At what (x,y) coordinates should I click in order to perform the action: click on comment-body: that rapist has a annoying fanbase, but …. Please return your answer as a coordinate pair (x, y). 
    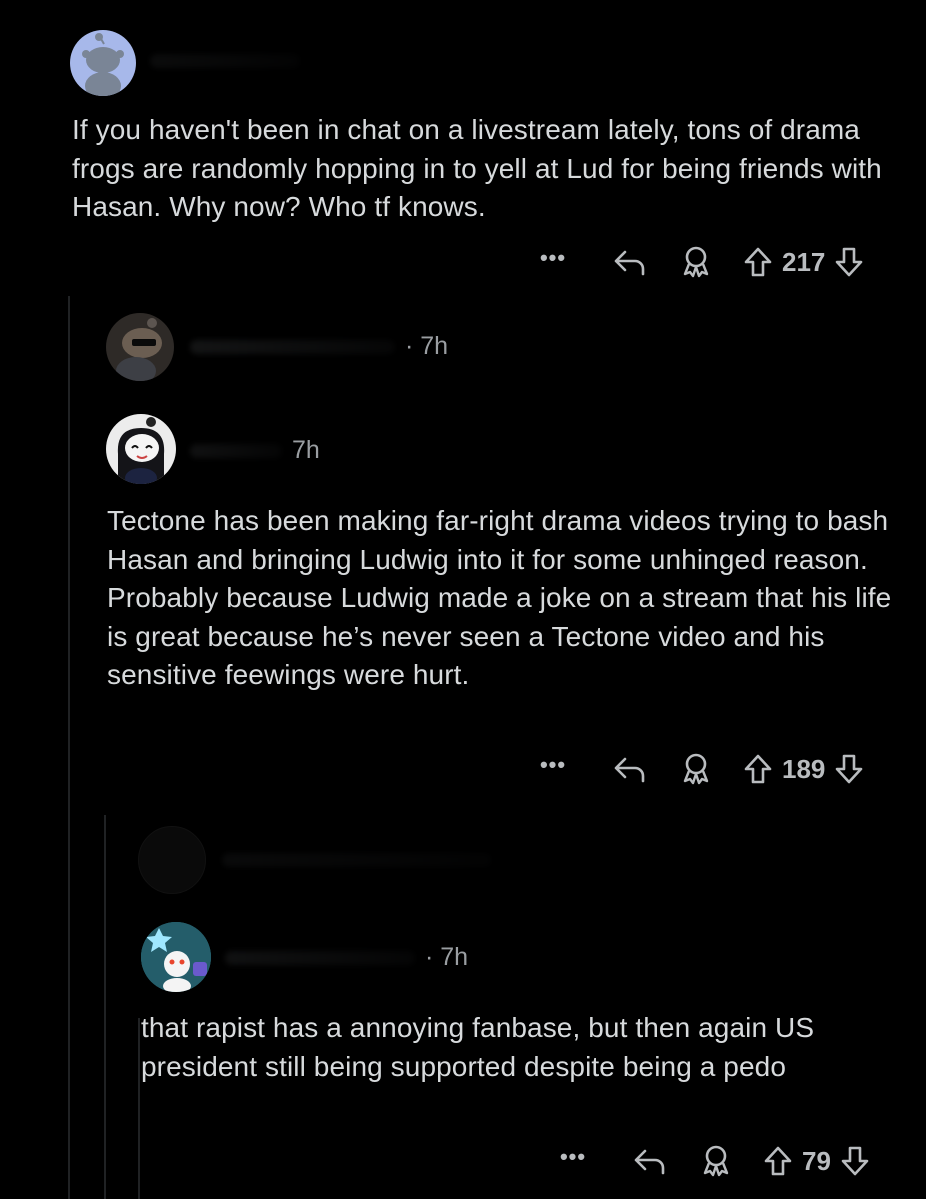
    Looking at the image, I should click on (478, 1047).